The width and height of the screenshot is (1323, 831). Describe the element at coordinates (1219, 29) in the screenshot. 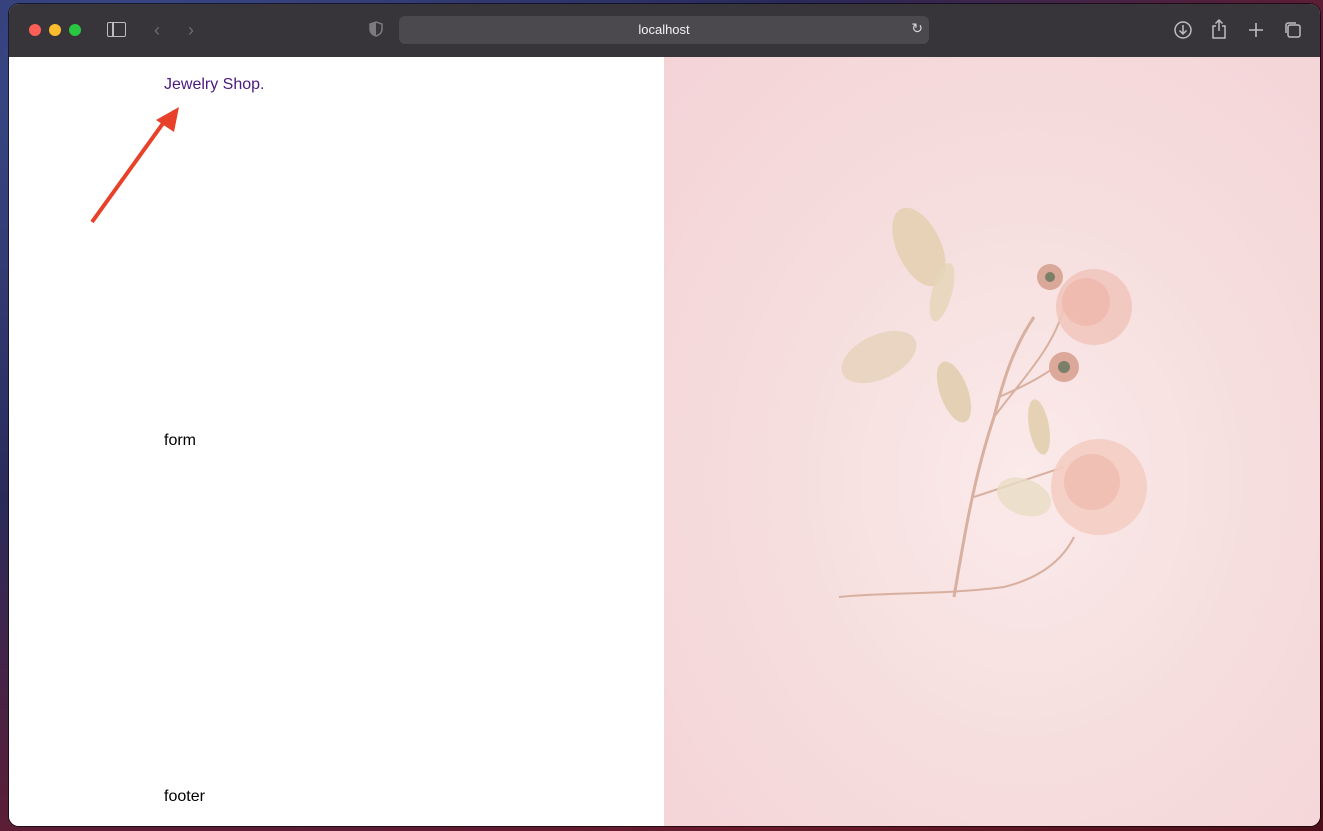

I see `share-icon` at that location.